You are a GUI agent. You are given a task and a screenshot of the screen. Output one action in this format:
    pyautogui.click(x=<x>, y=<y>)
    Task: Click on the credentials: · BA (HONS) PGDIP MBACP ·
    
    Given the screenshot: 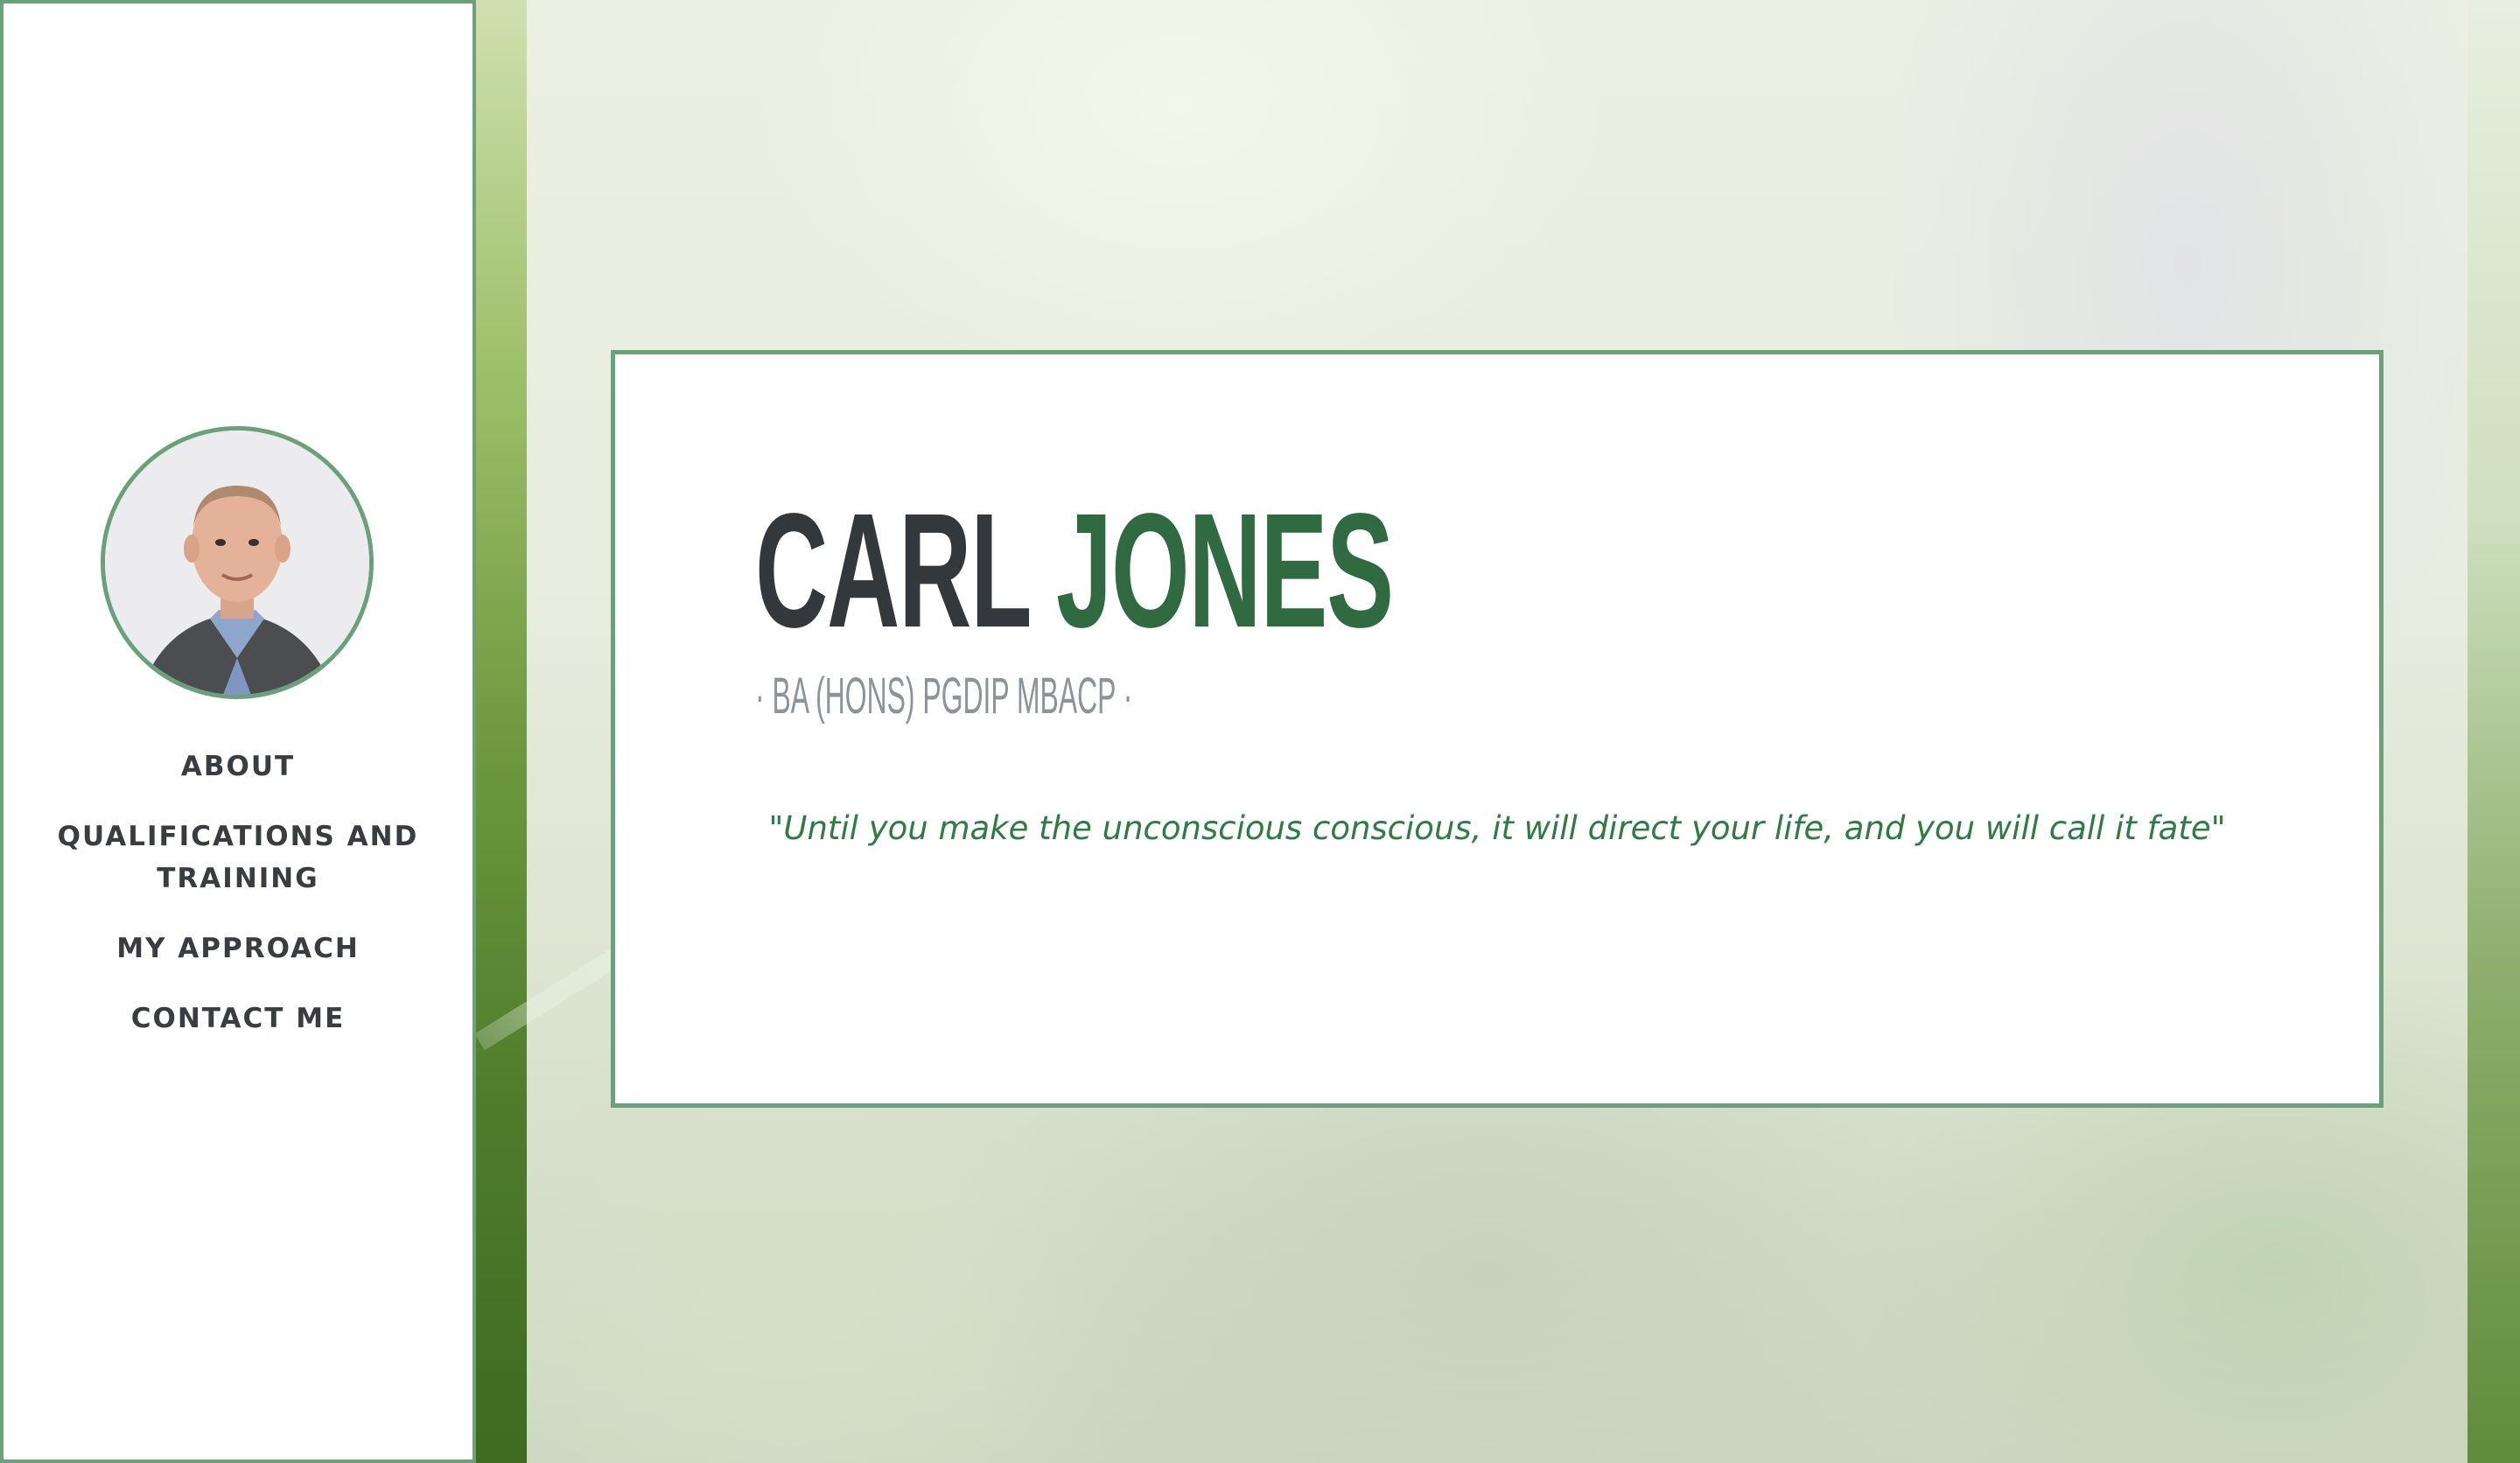 What is the action you would take?
    pyautogui.click(x=944, y=696)
    